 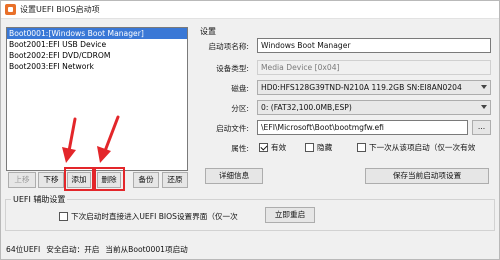 I want to click on save-settings-button: 保存当前启动项设置, so click(x=427, y=176).